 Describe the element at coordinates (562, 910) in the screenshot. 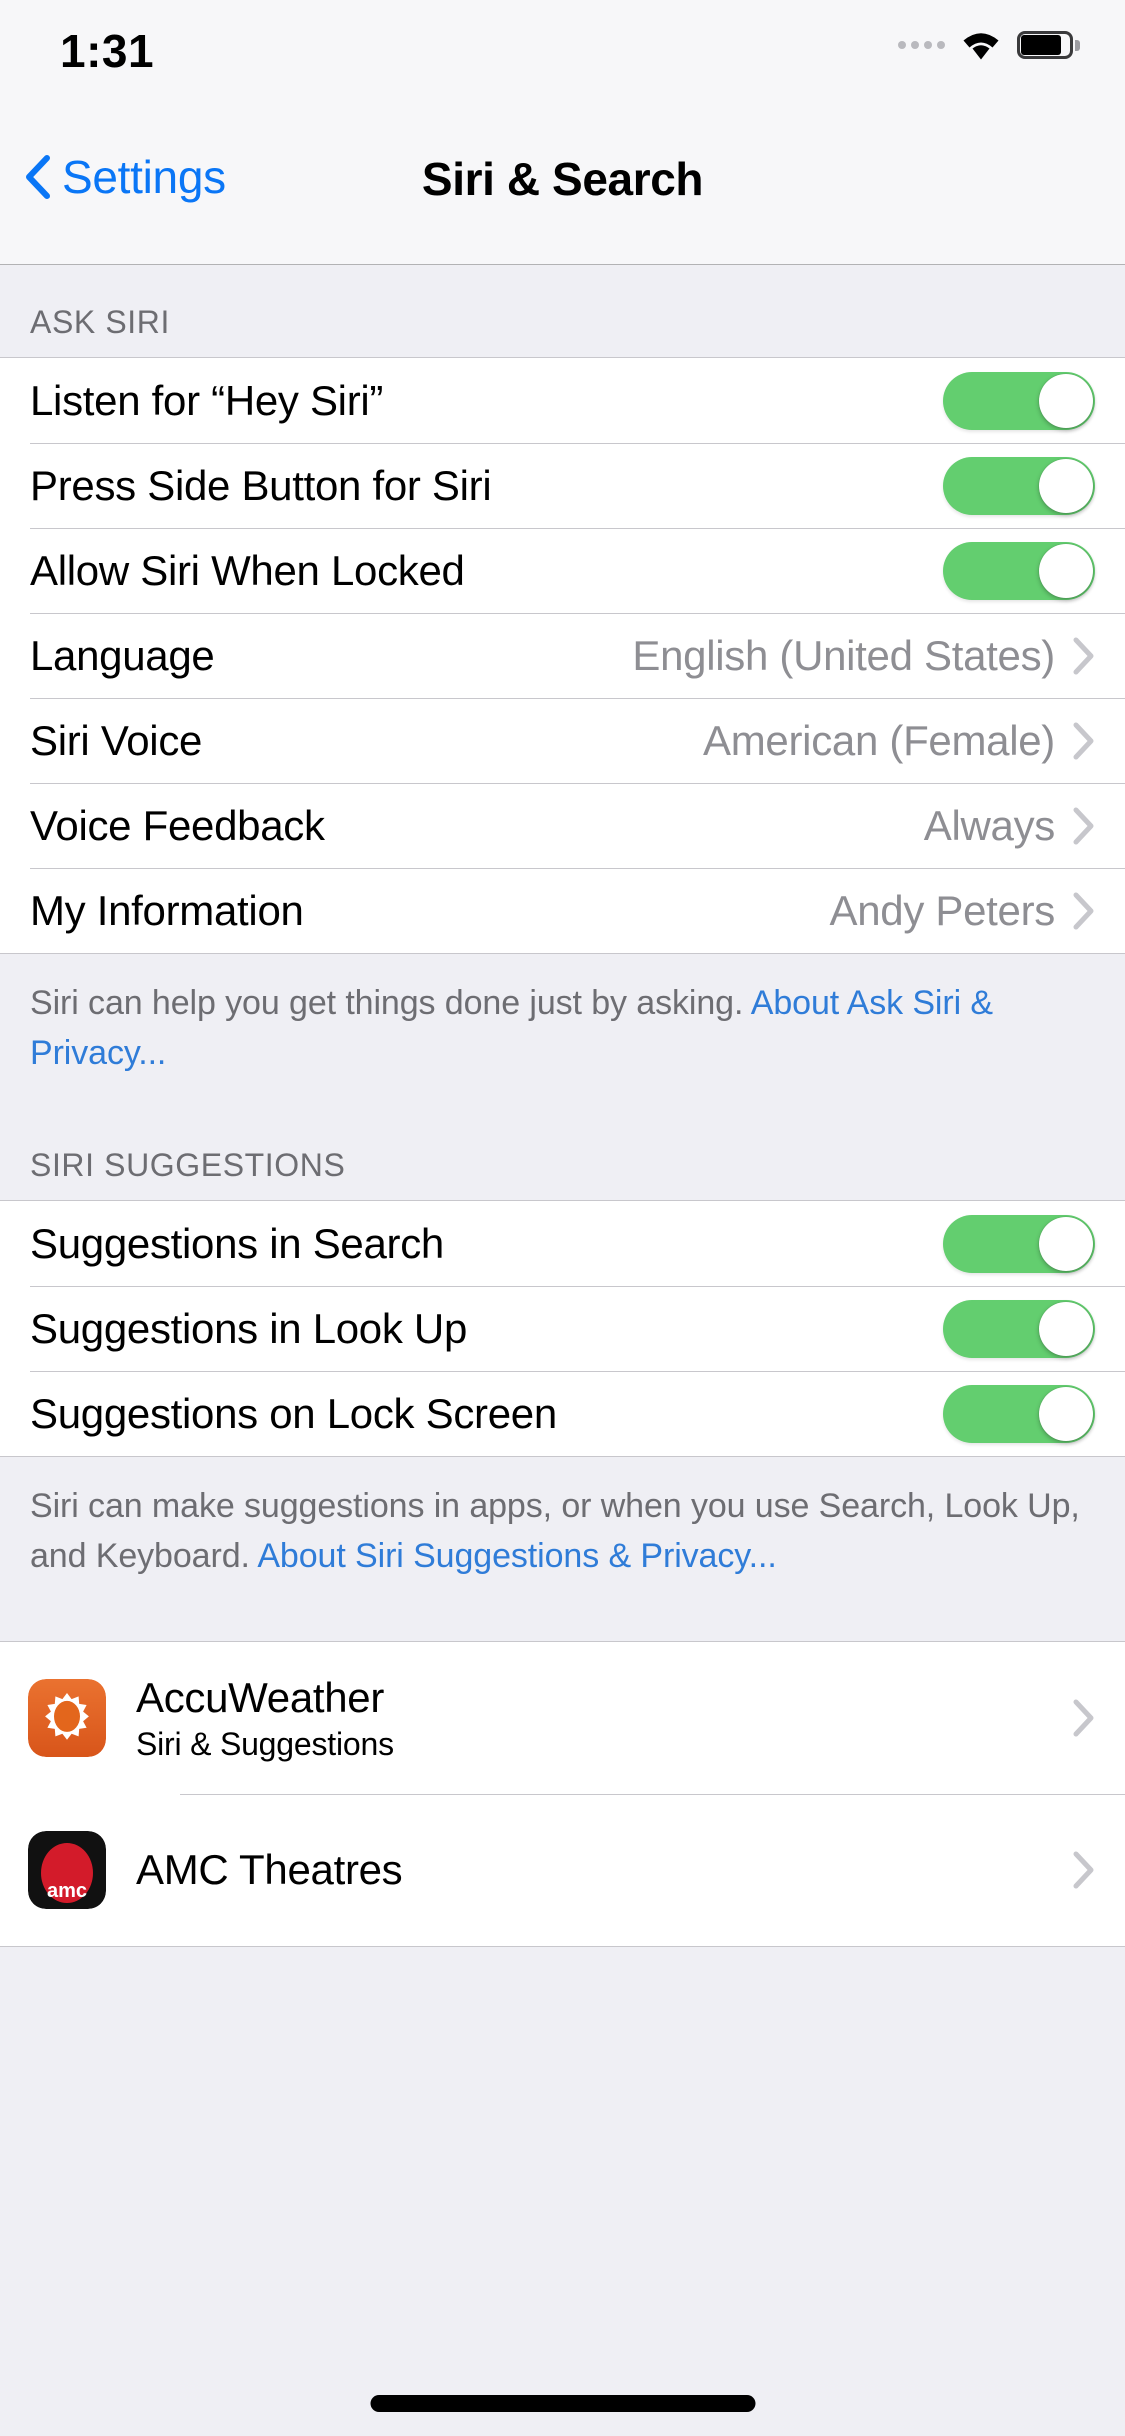

I see `row-my-information: My Information Andy Peters` at that location.